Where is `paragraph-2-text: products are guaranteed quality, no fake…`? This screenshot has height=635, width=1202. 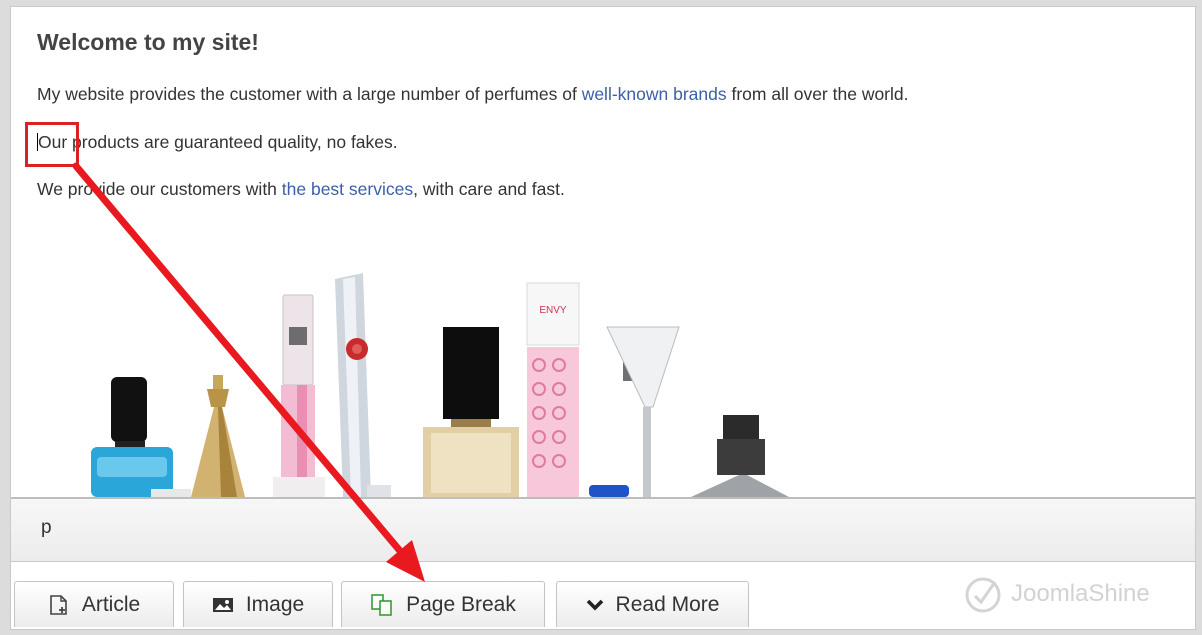
paragraph-2-text: products are guaranteed quality, no fake… is located at coordinates (232, 142).